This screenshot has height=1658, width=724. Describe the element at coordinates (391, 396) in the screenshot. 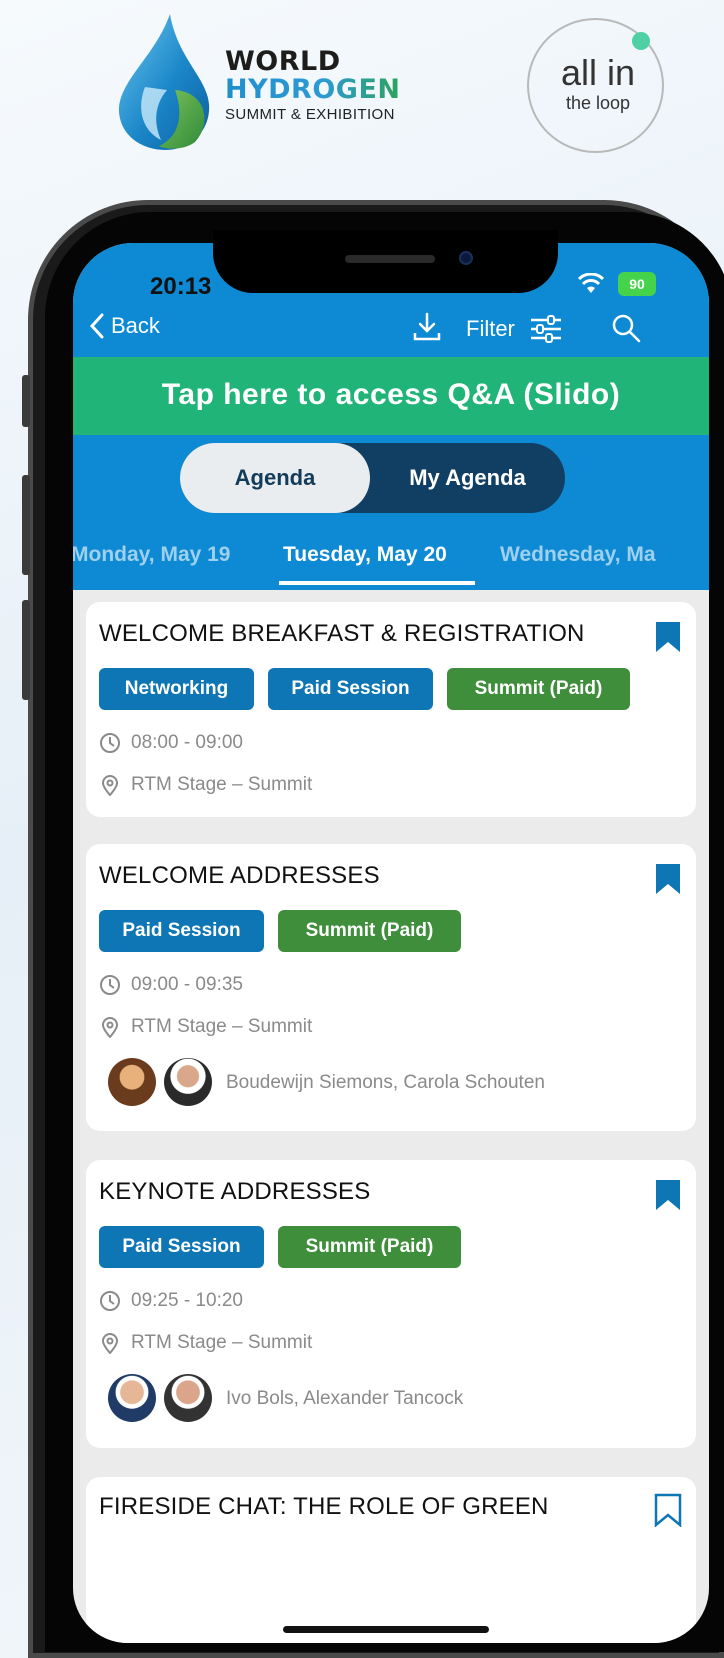

I see `slido-banner: Tap here to access Q&A (Slido)` at that location.